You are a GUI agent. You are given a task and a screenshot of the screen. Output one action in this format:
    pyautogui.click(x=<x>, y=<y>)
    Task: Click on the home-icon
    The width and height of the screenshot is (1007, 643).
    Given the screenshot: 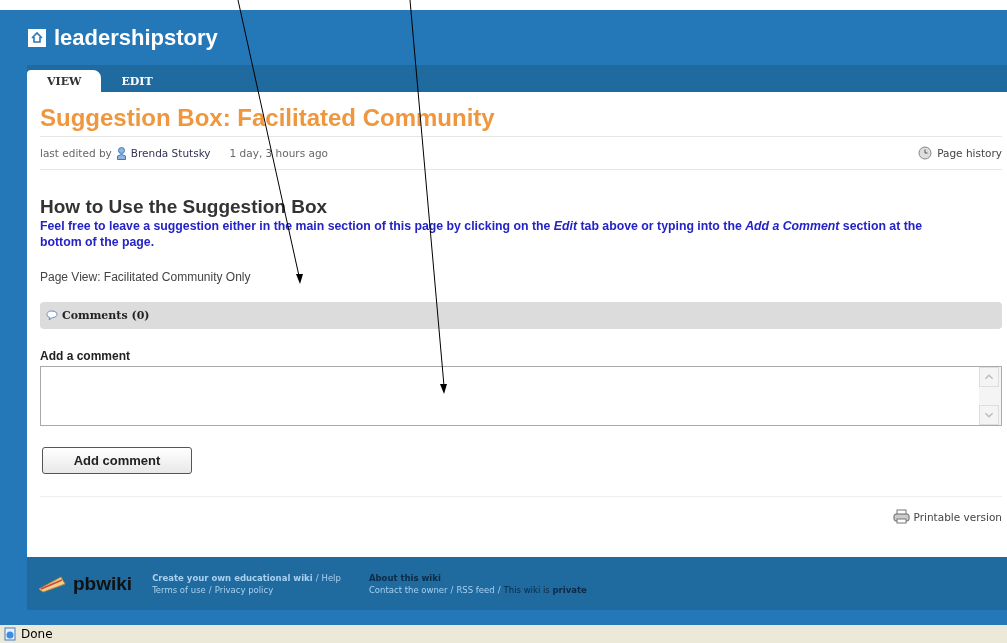 What is the action you would take?
    pyautogui.click(x=37, y=37)
    